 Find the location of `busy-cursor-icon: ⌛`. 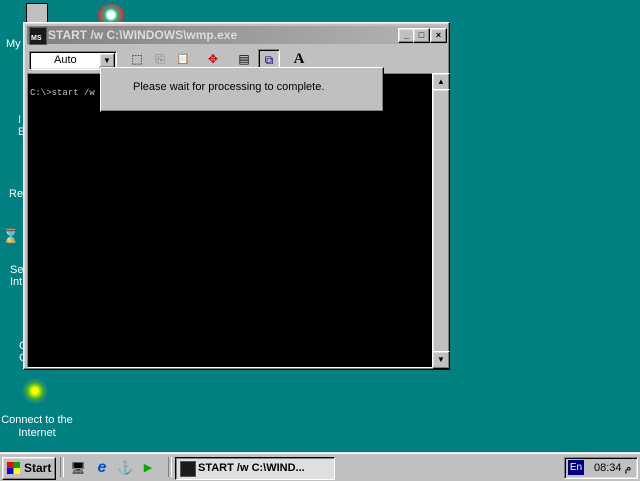

busy-cursor-icon: ⌛ is located at coordinates (11, 236).